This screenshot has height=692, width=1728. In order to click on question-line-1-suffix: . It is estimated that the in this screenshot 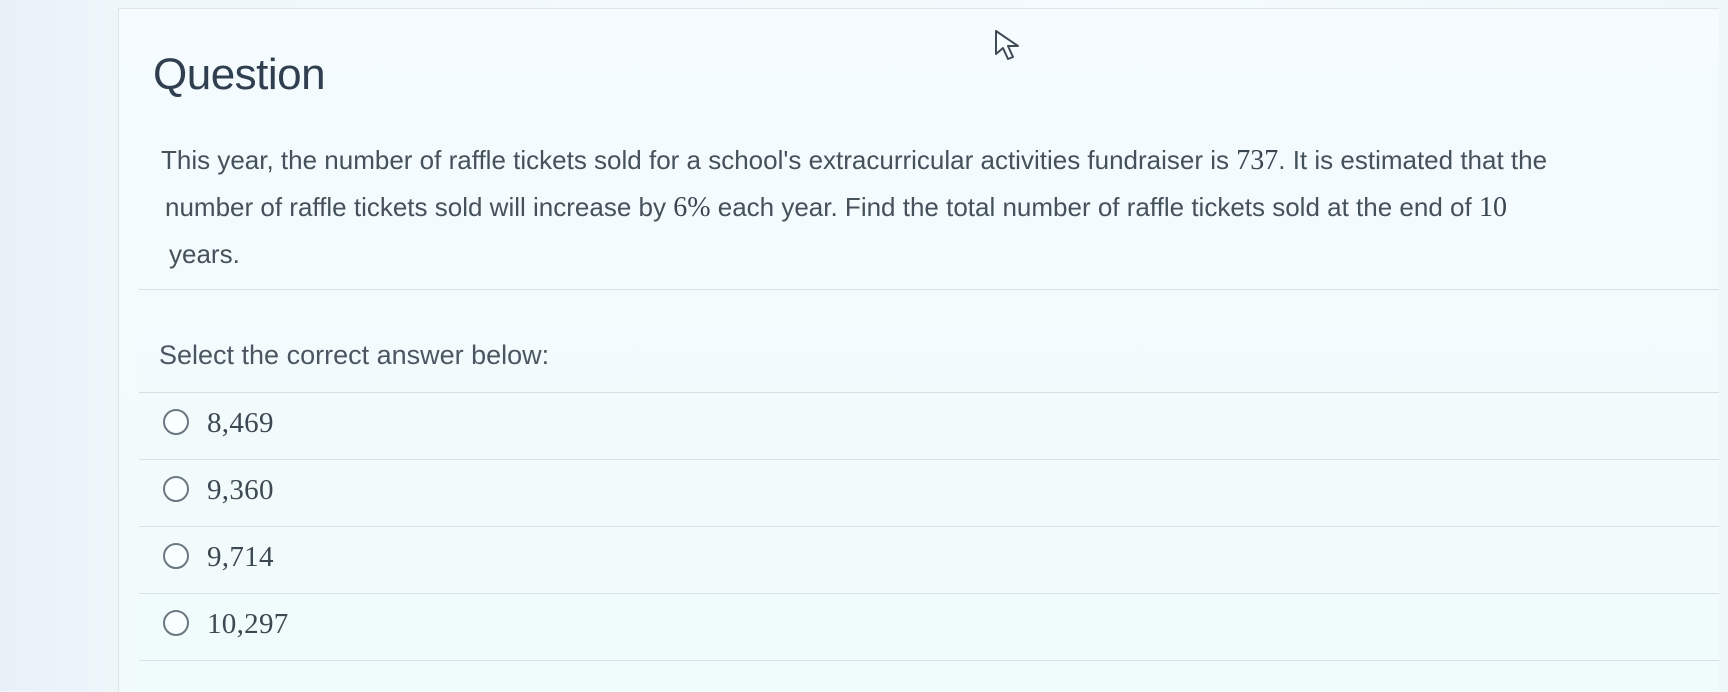, I will do `click(1413, 160)`.